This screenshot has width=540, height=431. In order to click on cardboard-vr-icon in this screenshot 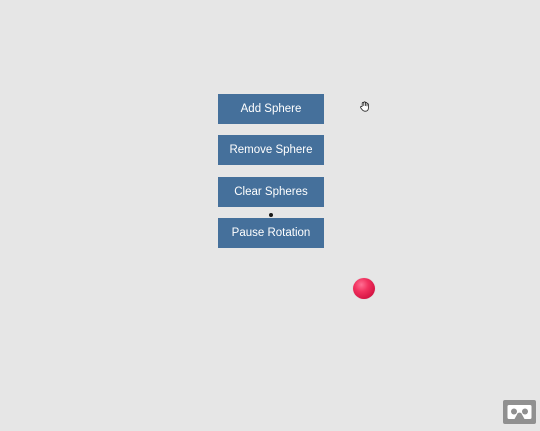, I will do `click(519, 412)`.